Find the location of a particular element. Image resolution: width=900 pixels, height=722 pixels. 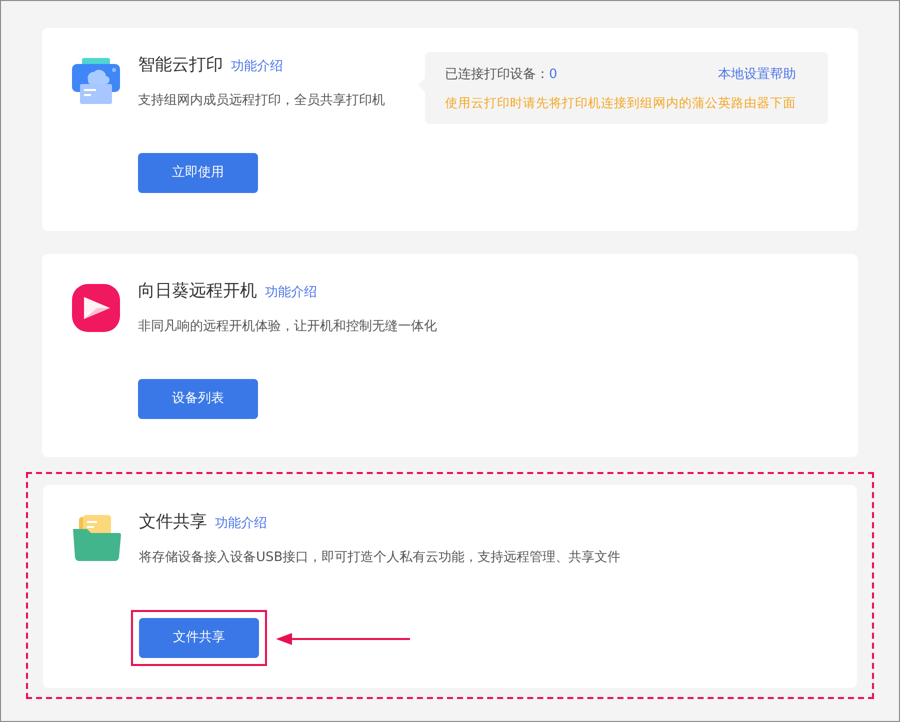

card-description: 非同凡响的远程开机体验，让开机和控制无缝一体化 is located at coordinates (287, 327).